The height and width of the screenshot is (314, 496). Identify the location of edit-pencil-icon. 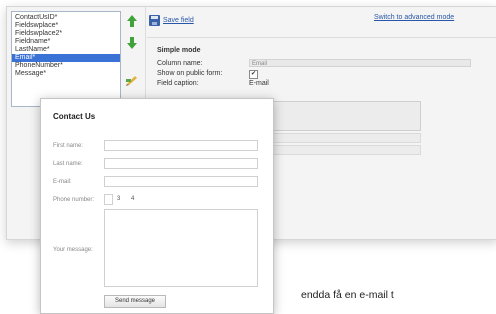
(132, 79).